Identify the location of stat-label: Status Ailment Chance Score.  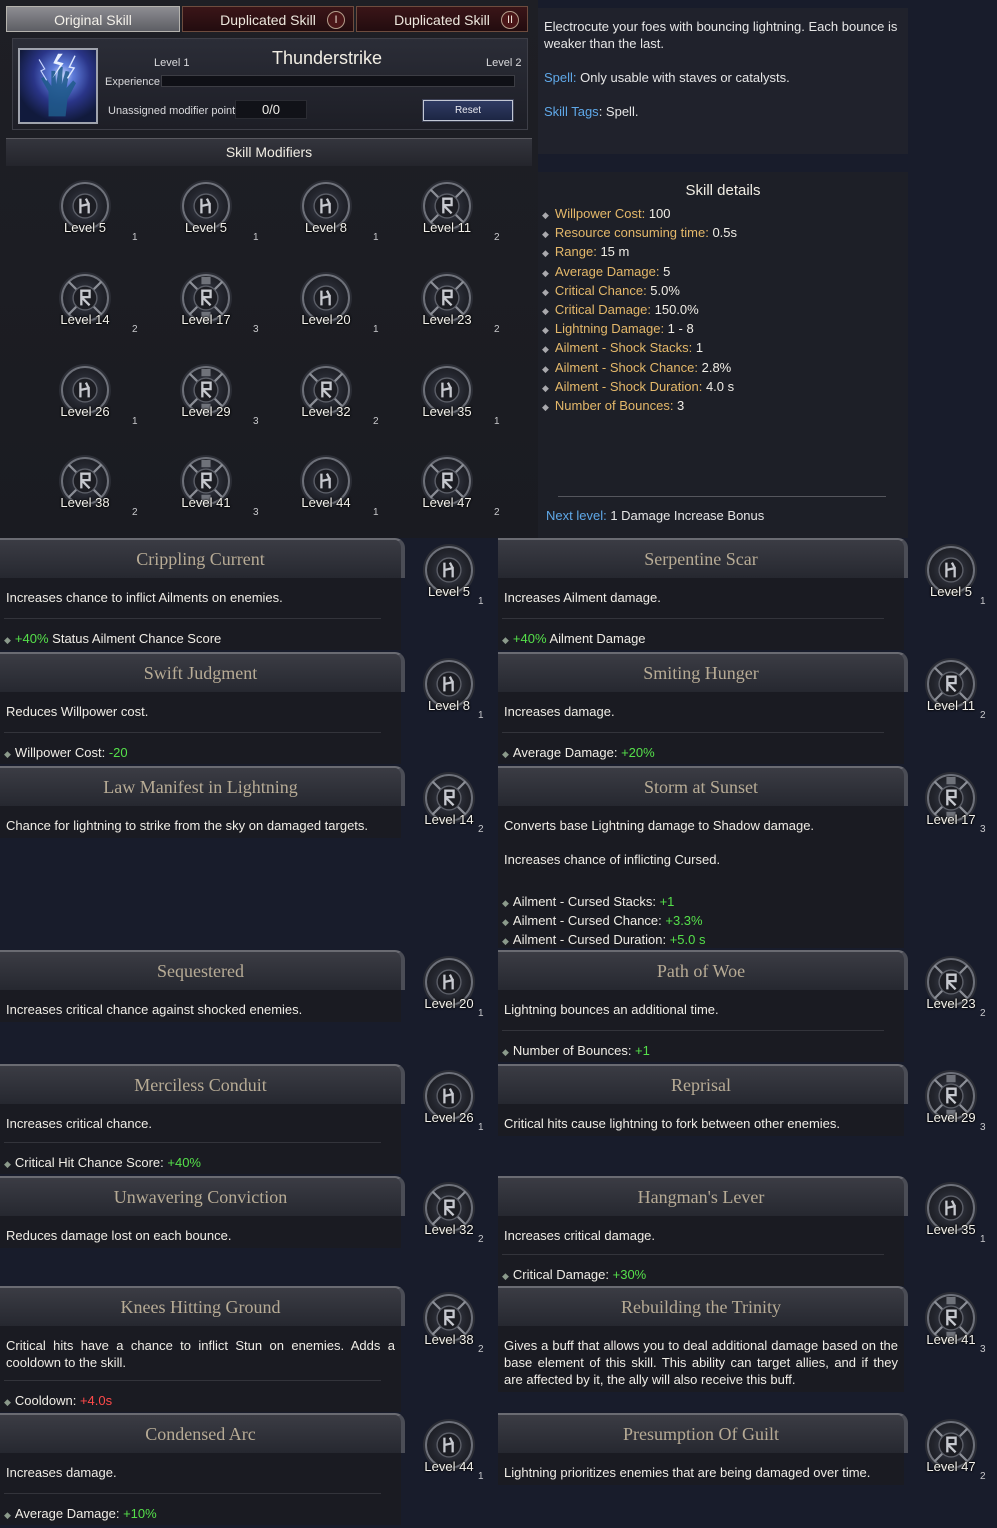
(135, 638).